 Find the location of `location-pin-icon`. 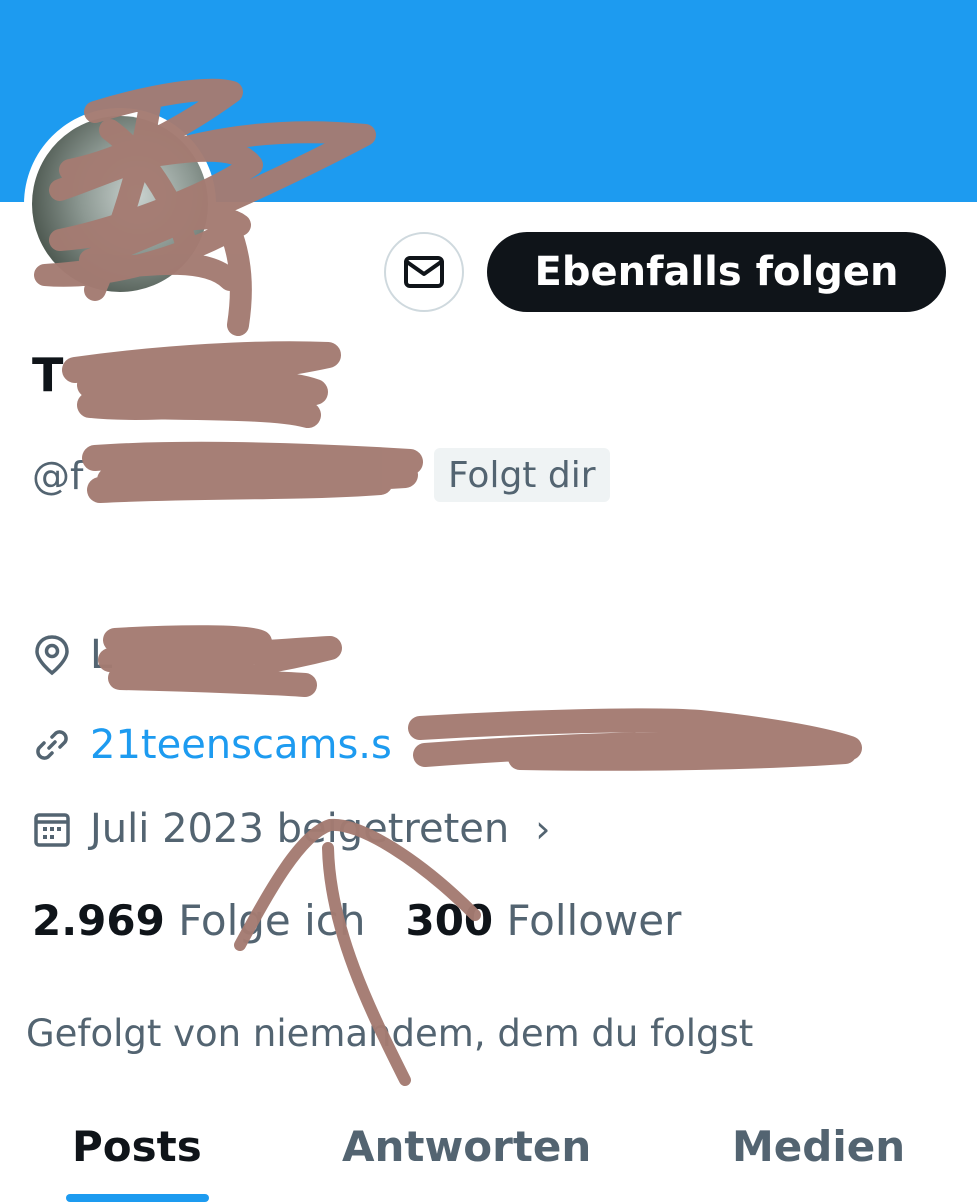

location-pin-icon is located at coordinates (52, 655).